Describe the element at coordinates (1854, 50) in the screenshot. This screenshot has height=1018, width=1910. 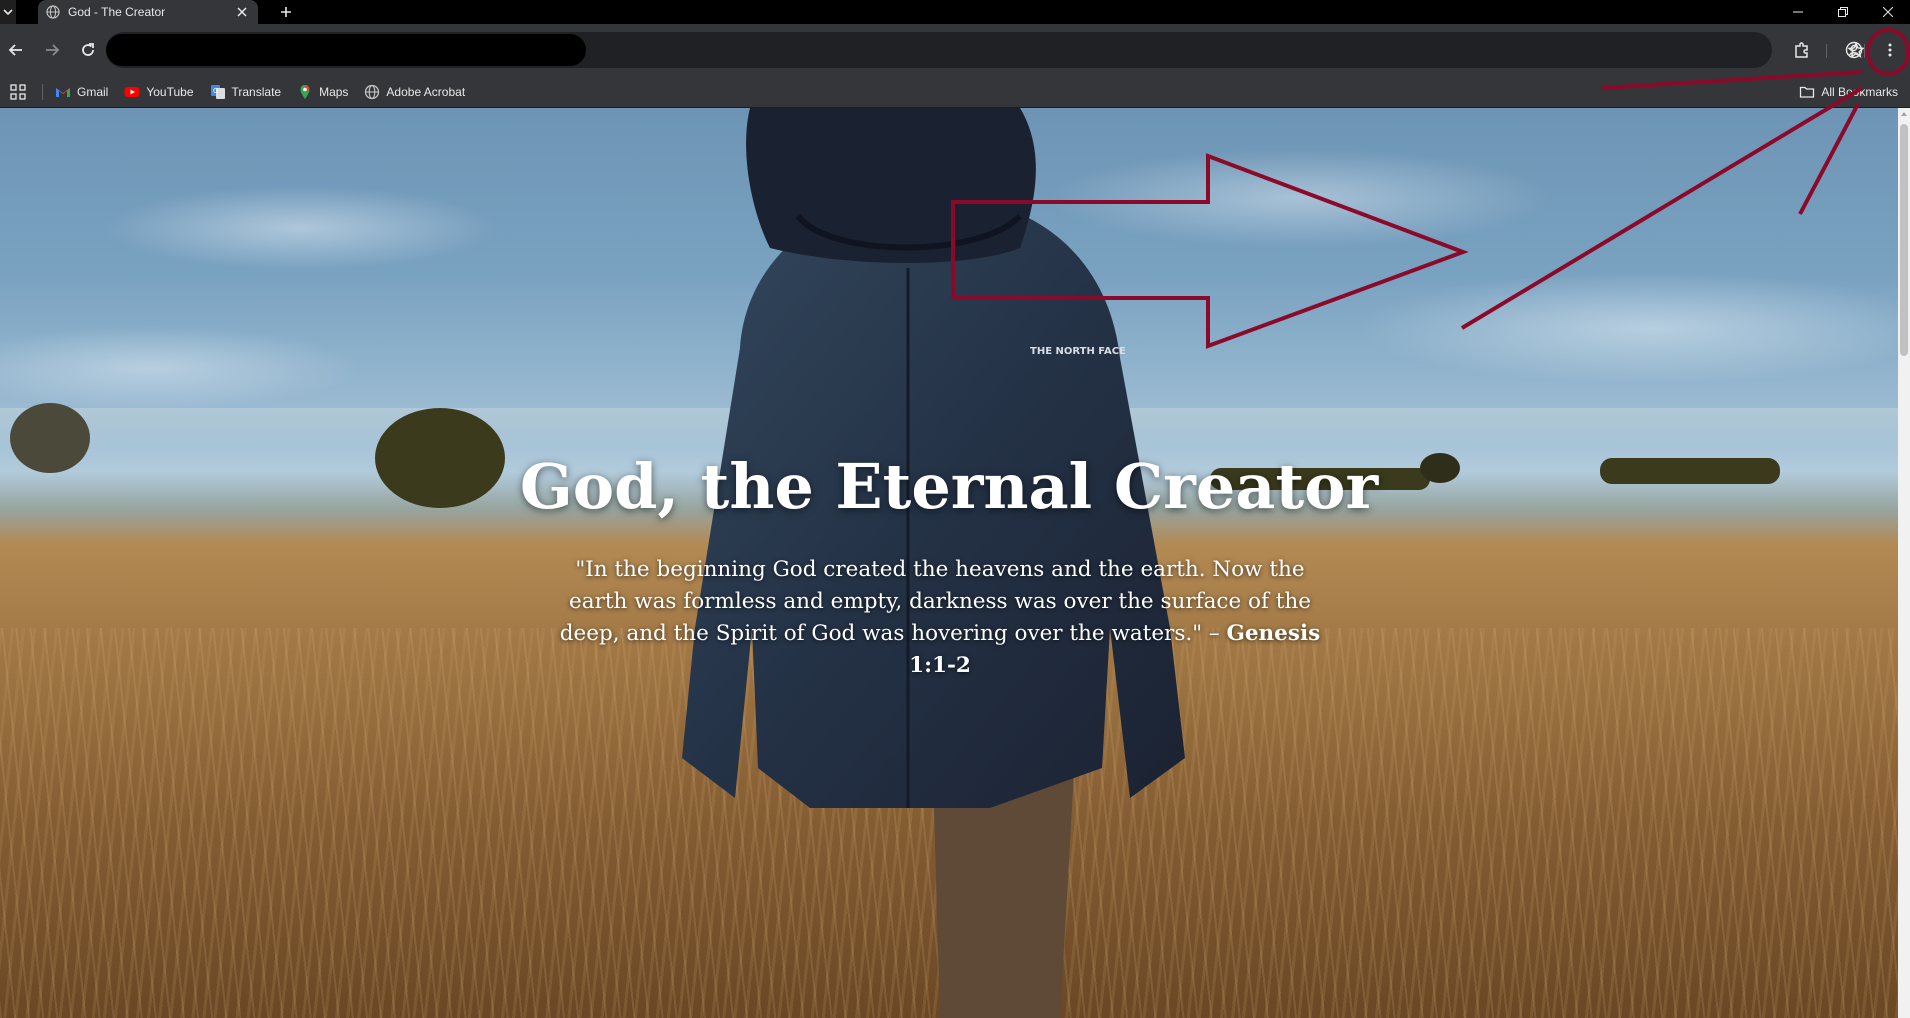
I see `account-icon` at that location.